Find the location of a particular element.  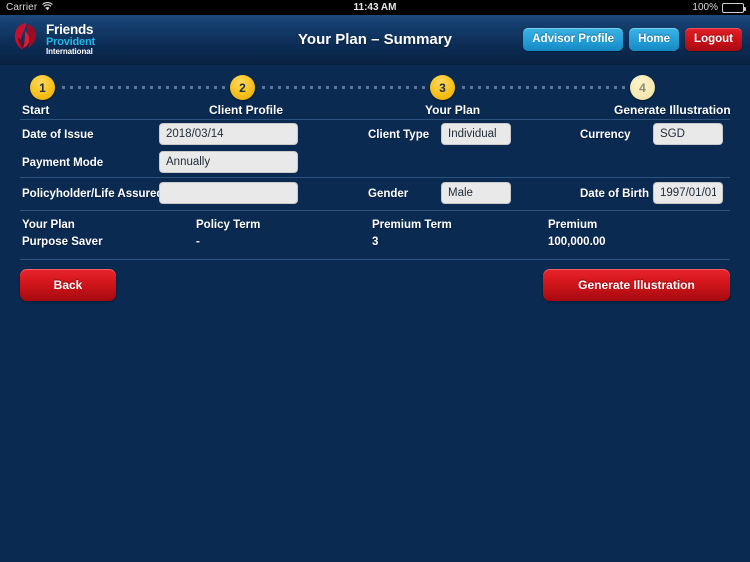

form-row-2: Payment Mode is located at coordinates (375, 164).